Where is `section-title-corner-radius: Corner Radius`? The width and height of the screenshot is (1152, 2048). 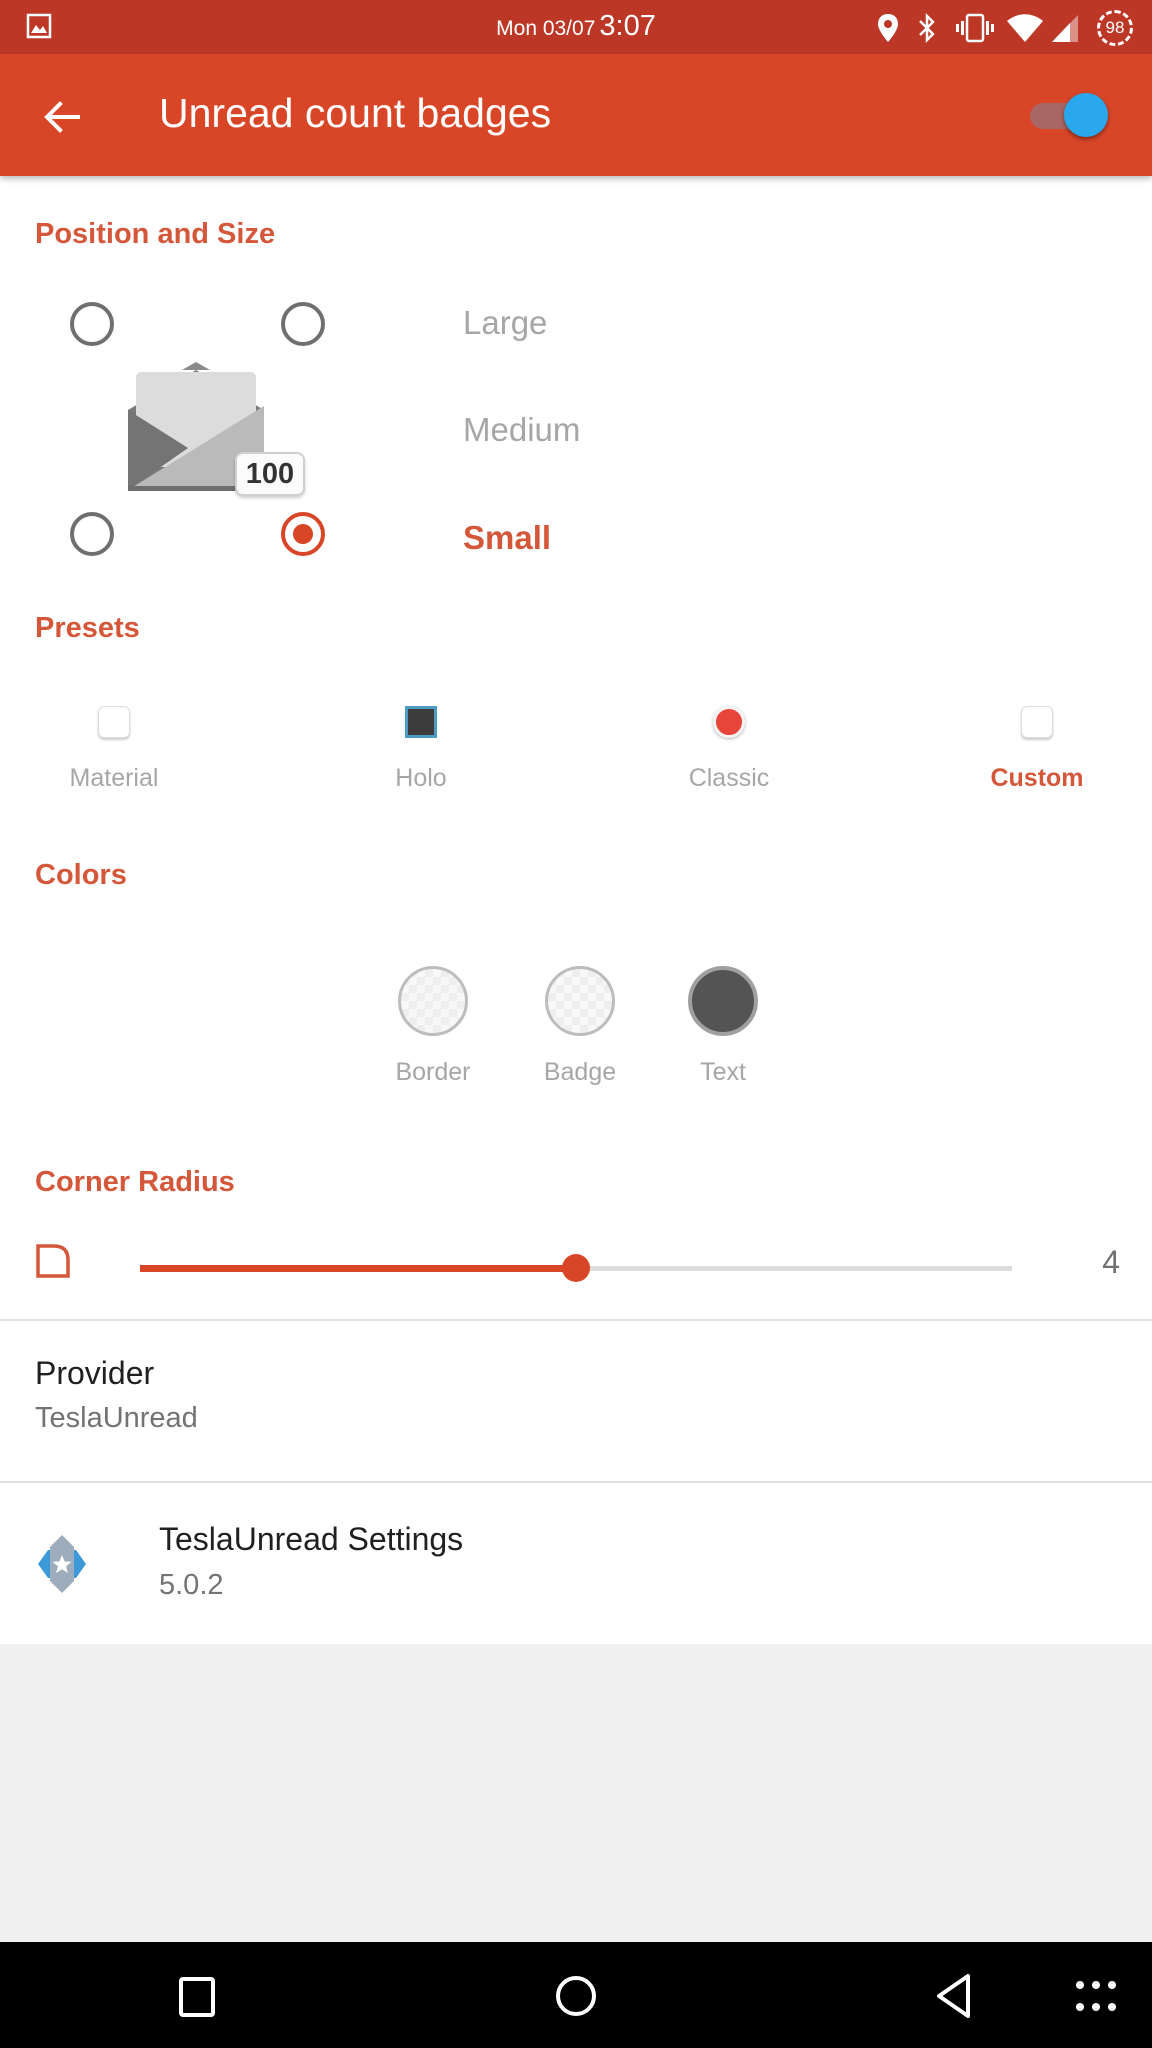
section-title-corner-radius: Corner Radius is located at coordinates (135, 1182).